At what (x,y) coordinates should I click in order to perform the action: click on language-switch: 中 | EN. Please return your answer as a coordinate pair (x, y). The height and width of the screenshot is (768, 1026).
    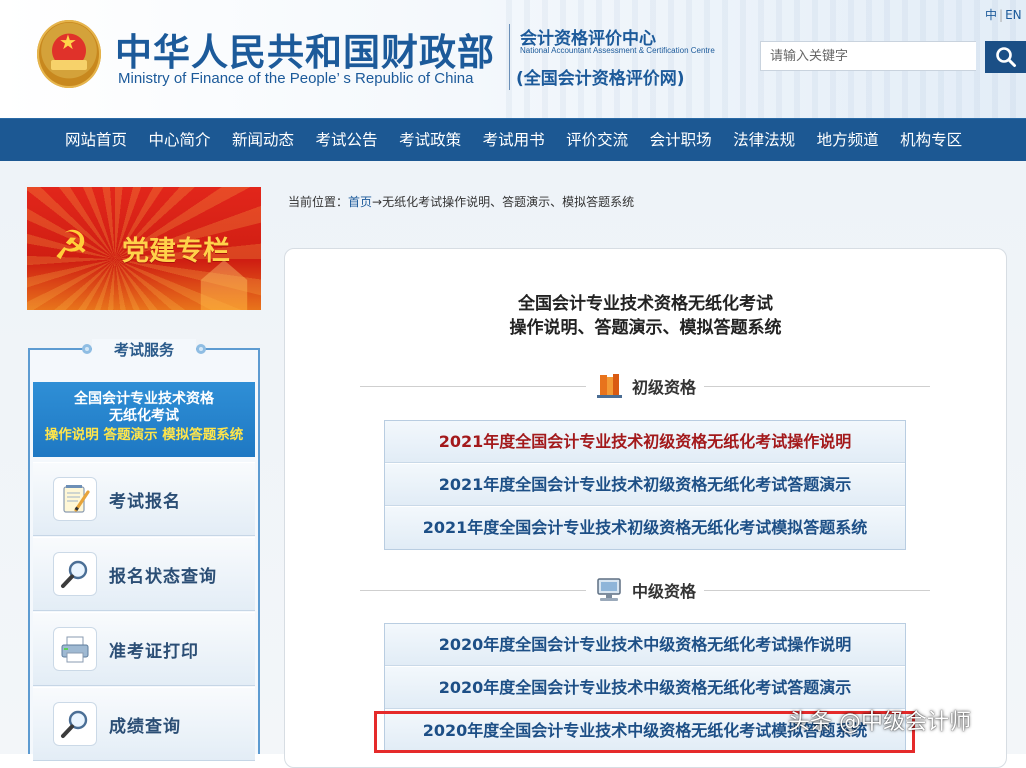
    Looking at the image, I should click on (1003, 14).